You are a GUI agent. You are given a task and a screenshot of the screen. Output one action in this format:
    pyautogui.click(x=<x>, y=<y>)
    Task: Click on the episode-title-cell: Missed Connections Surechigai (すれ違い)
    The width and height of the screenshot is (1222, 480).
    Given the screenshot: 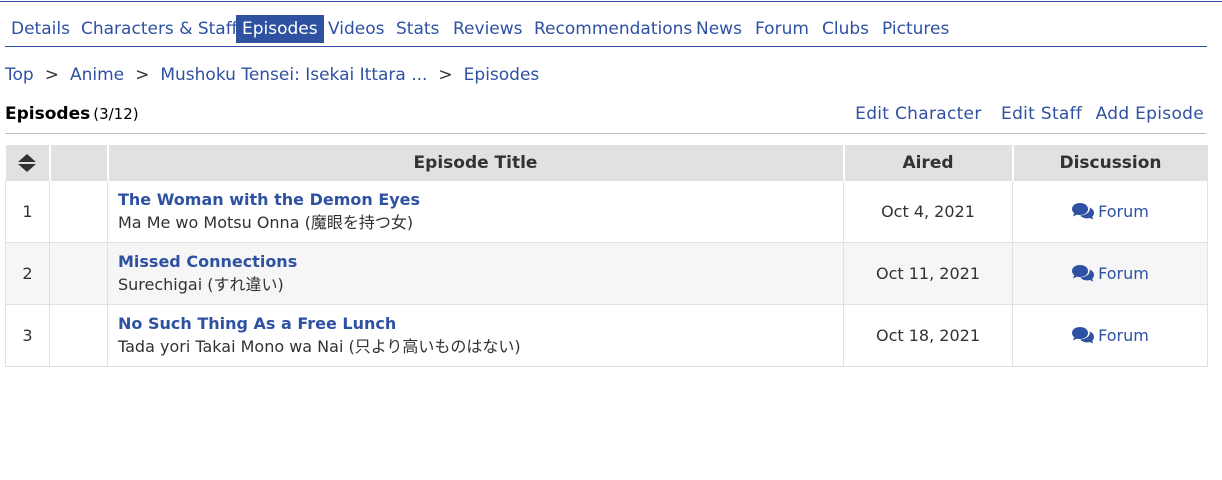 What is the action you would take?
    pyautogui.click(x=475, y=273)
    